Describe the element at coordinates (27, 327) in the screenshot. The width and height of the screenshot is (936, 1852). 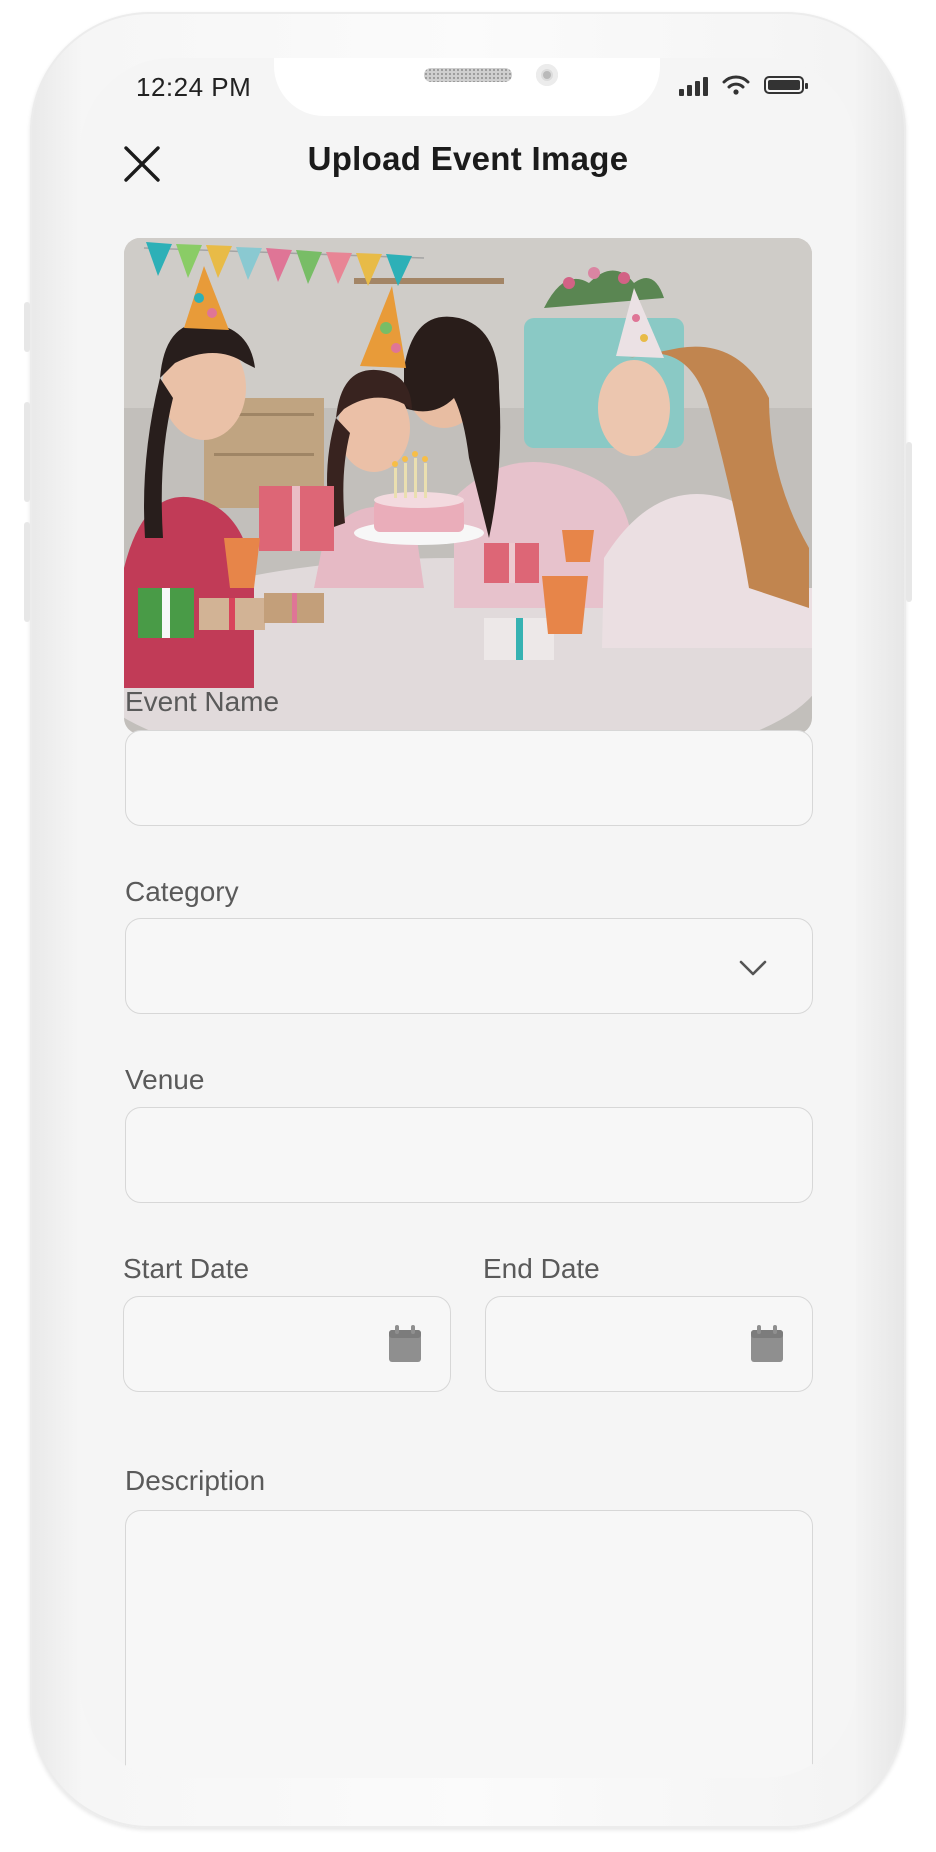
I see `mute-switch` at that location.